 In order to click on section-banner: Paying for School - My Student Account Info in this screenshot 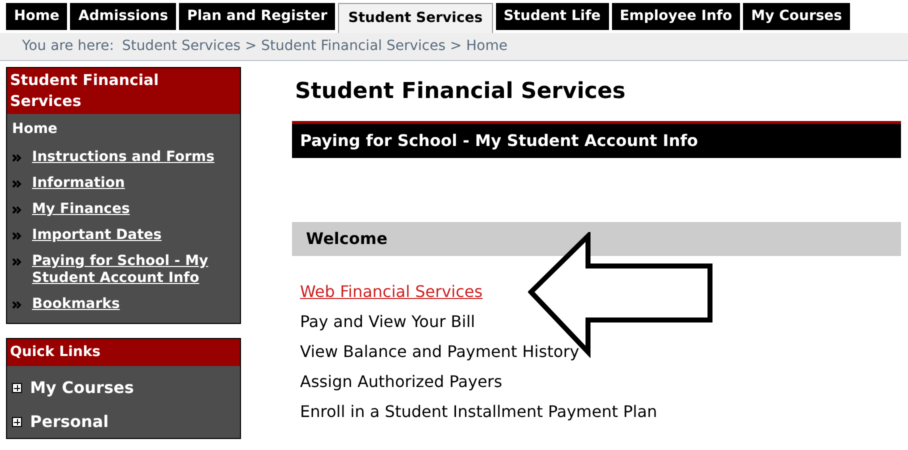, I will do `click(596, 139)`.